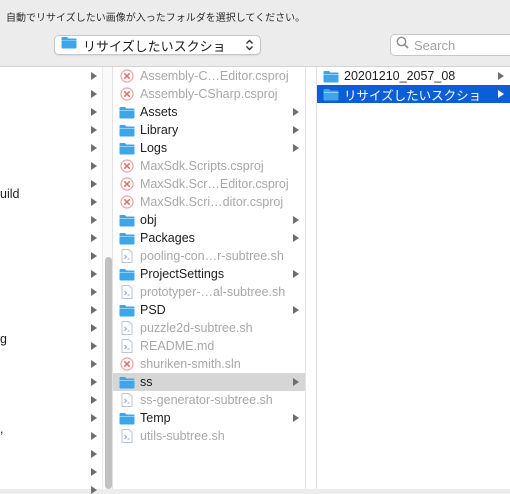 Image resolution: width=510 pixels, height=494 pixels. What do you see at coordinates (209, 238) in the screenshot?
I see `folder-row: Packages` at bounding box center [209, 238].